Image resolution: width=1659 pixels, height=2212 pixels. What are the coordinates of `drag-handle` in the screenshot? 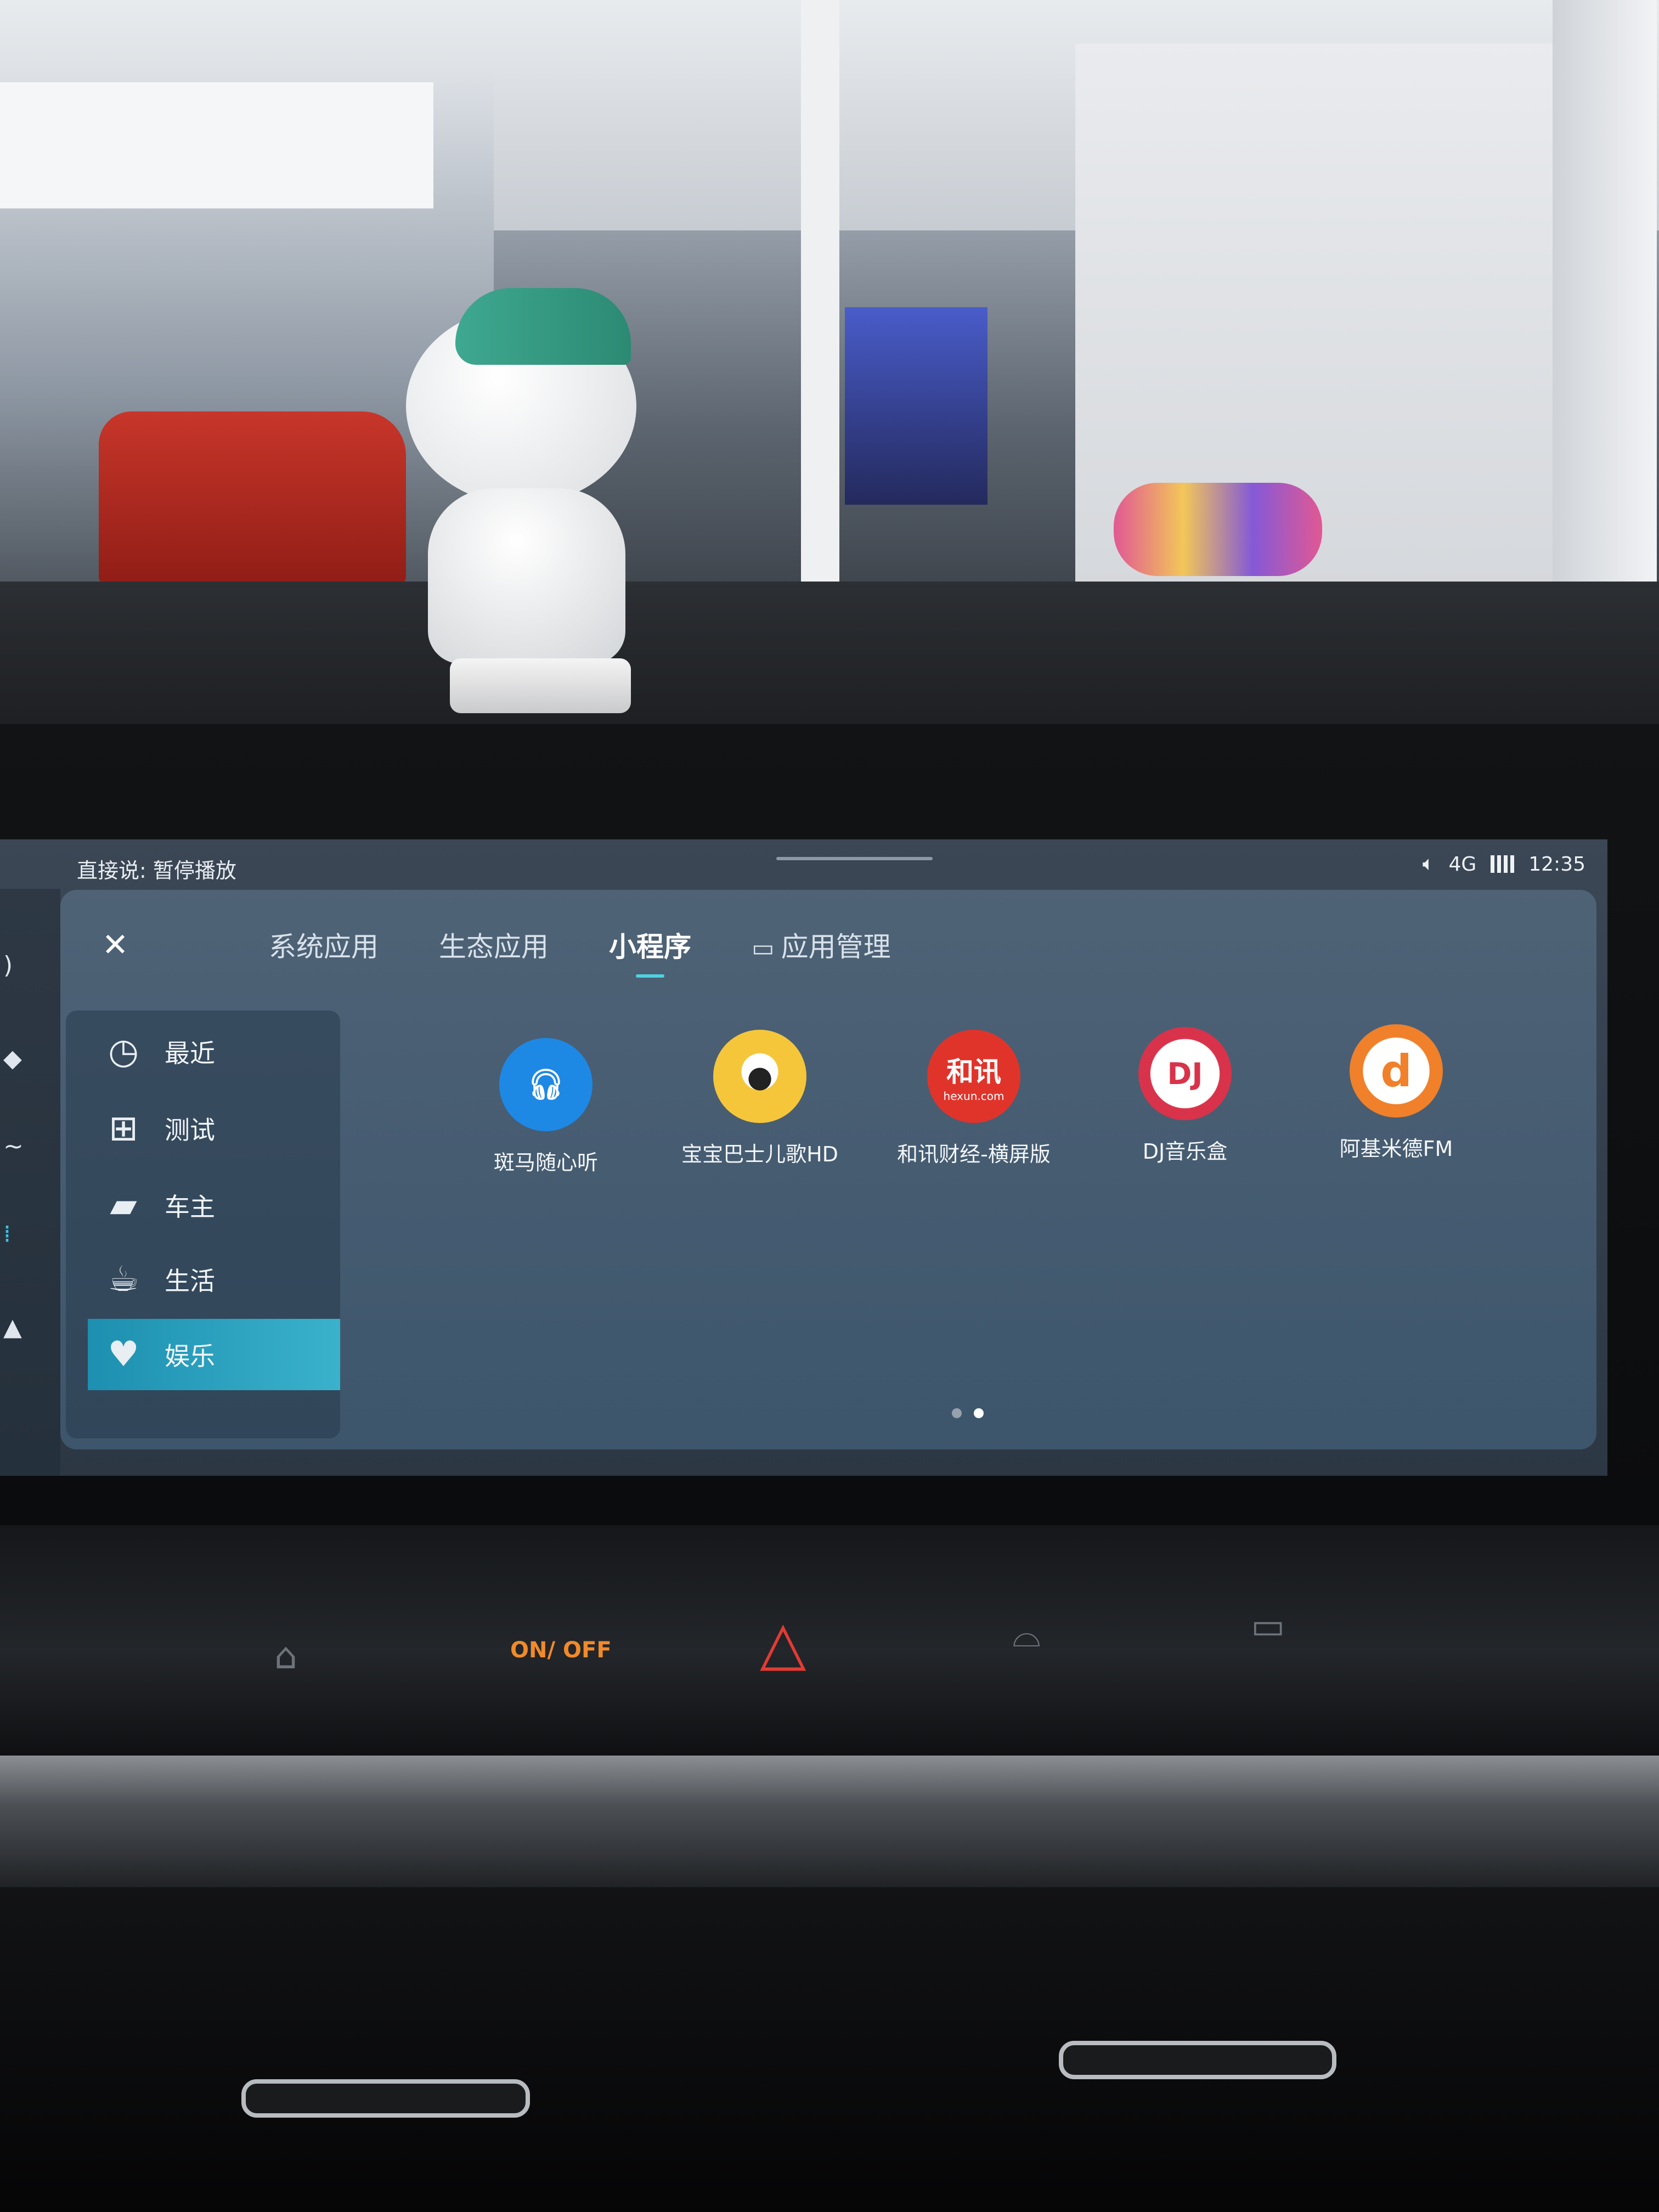 It's located at (854, 859).